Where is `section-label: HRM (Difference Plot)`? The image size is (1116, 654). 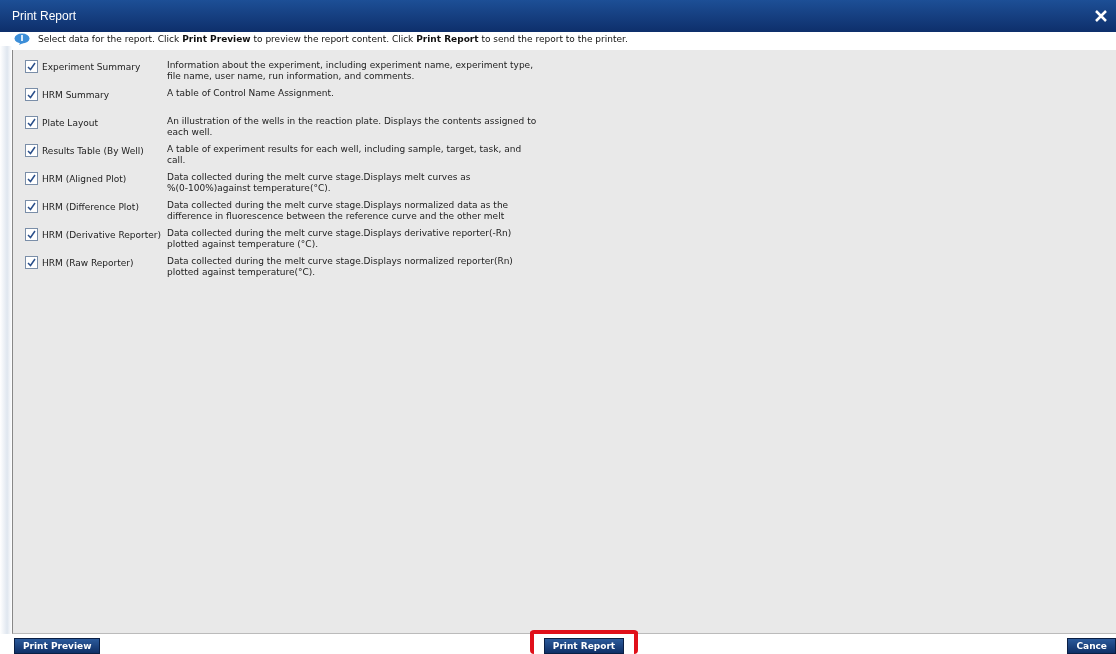
section-label: HRM (Difference Plot) is located at coordinates (90, 206).